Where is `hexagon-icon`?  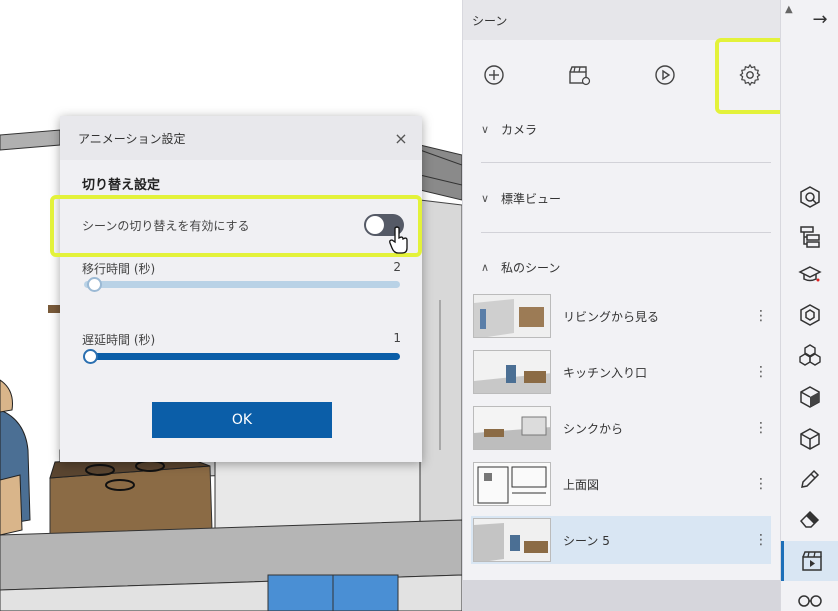
hexagon-icon is located at coordinates (810, 315).